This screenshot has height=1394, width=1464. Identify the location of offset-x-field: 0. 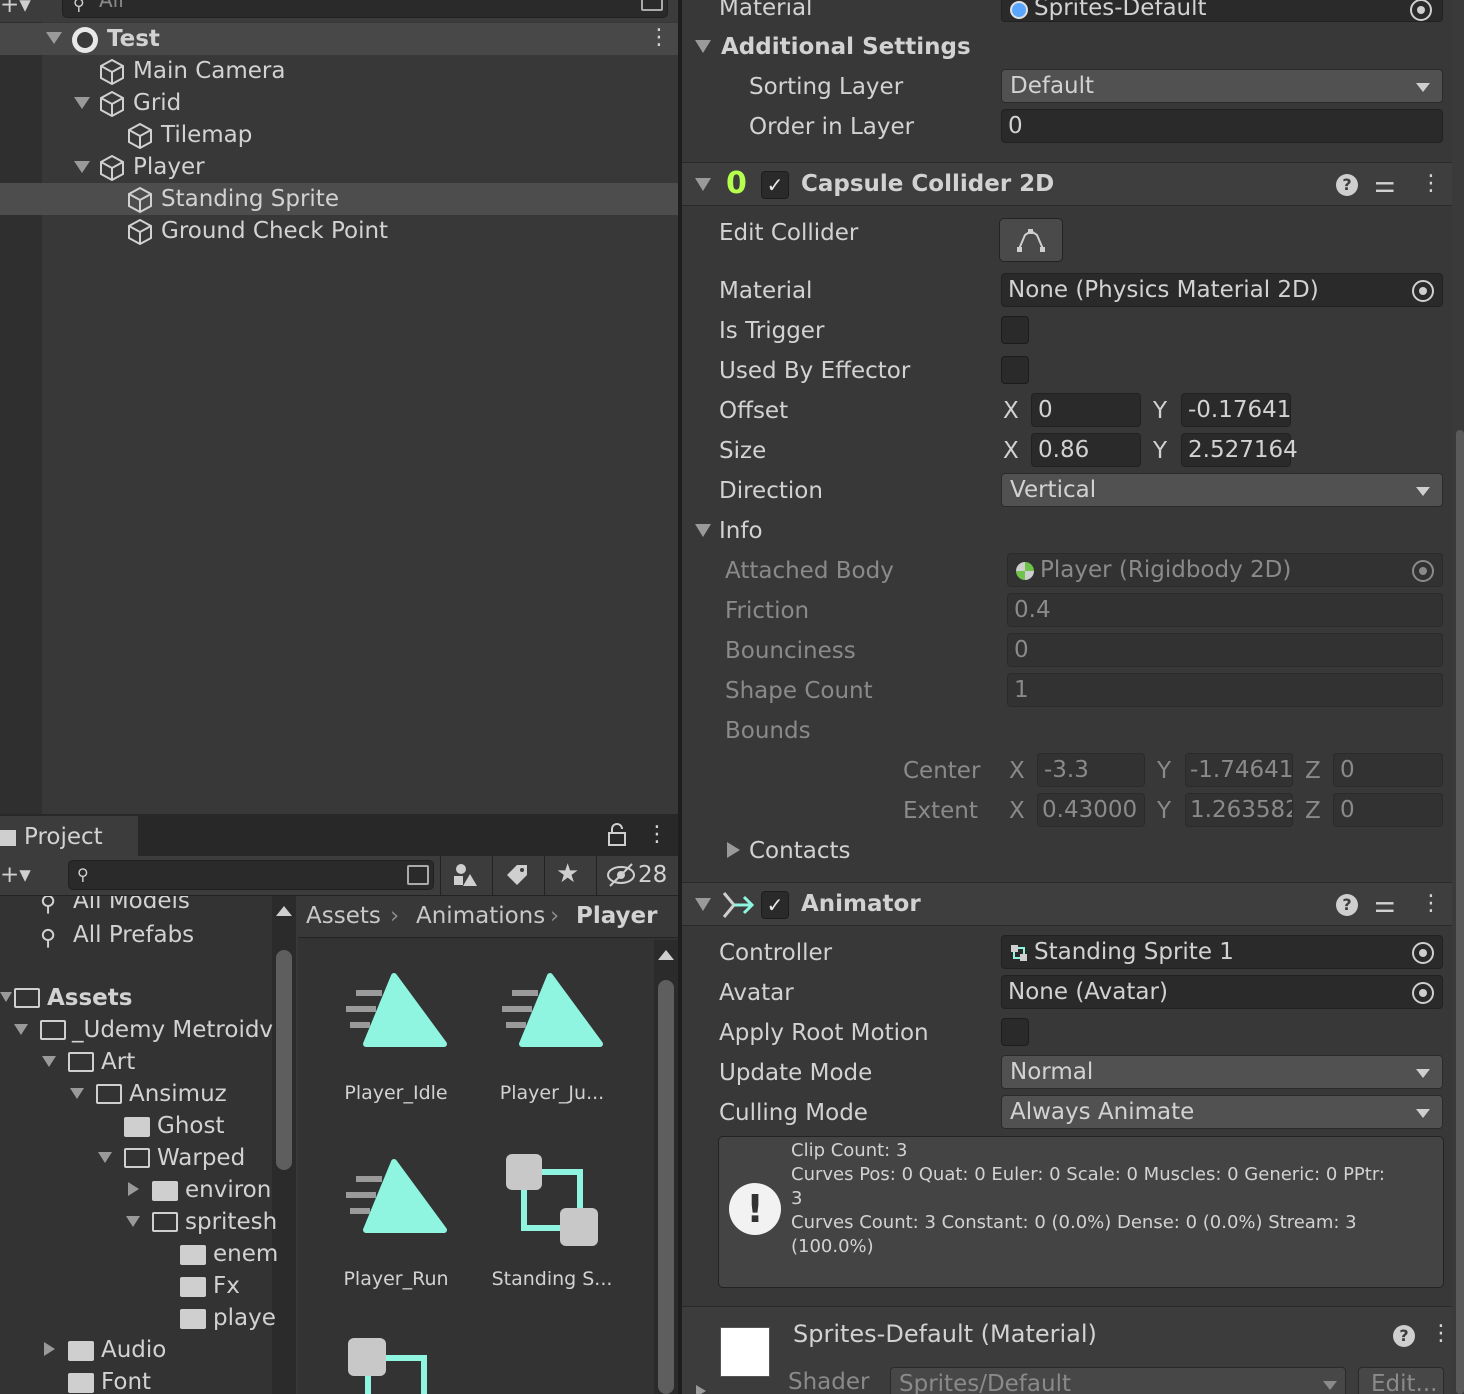
(1086, 410).